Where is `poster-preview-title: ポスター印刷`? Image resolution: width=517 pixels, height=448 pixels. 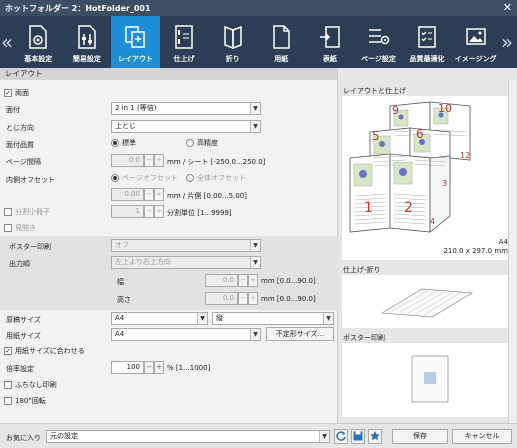 poster-preview-title: ポスター印刷 is located at coordinates (364, 338).